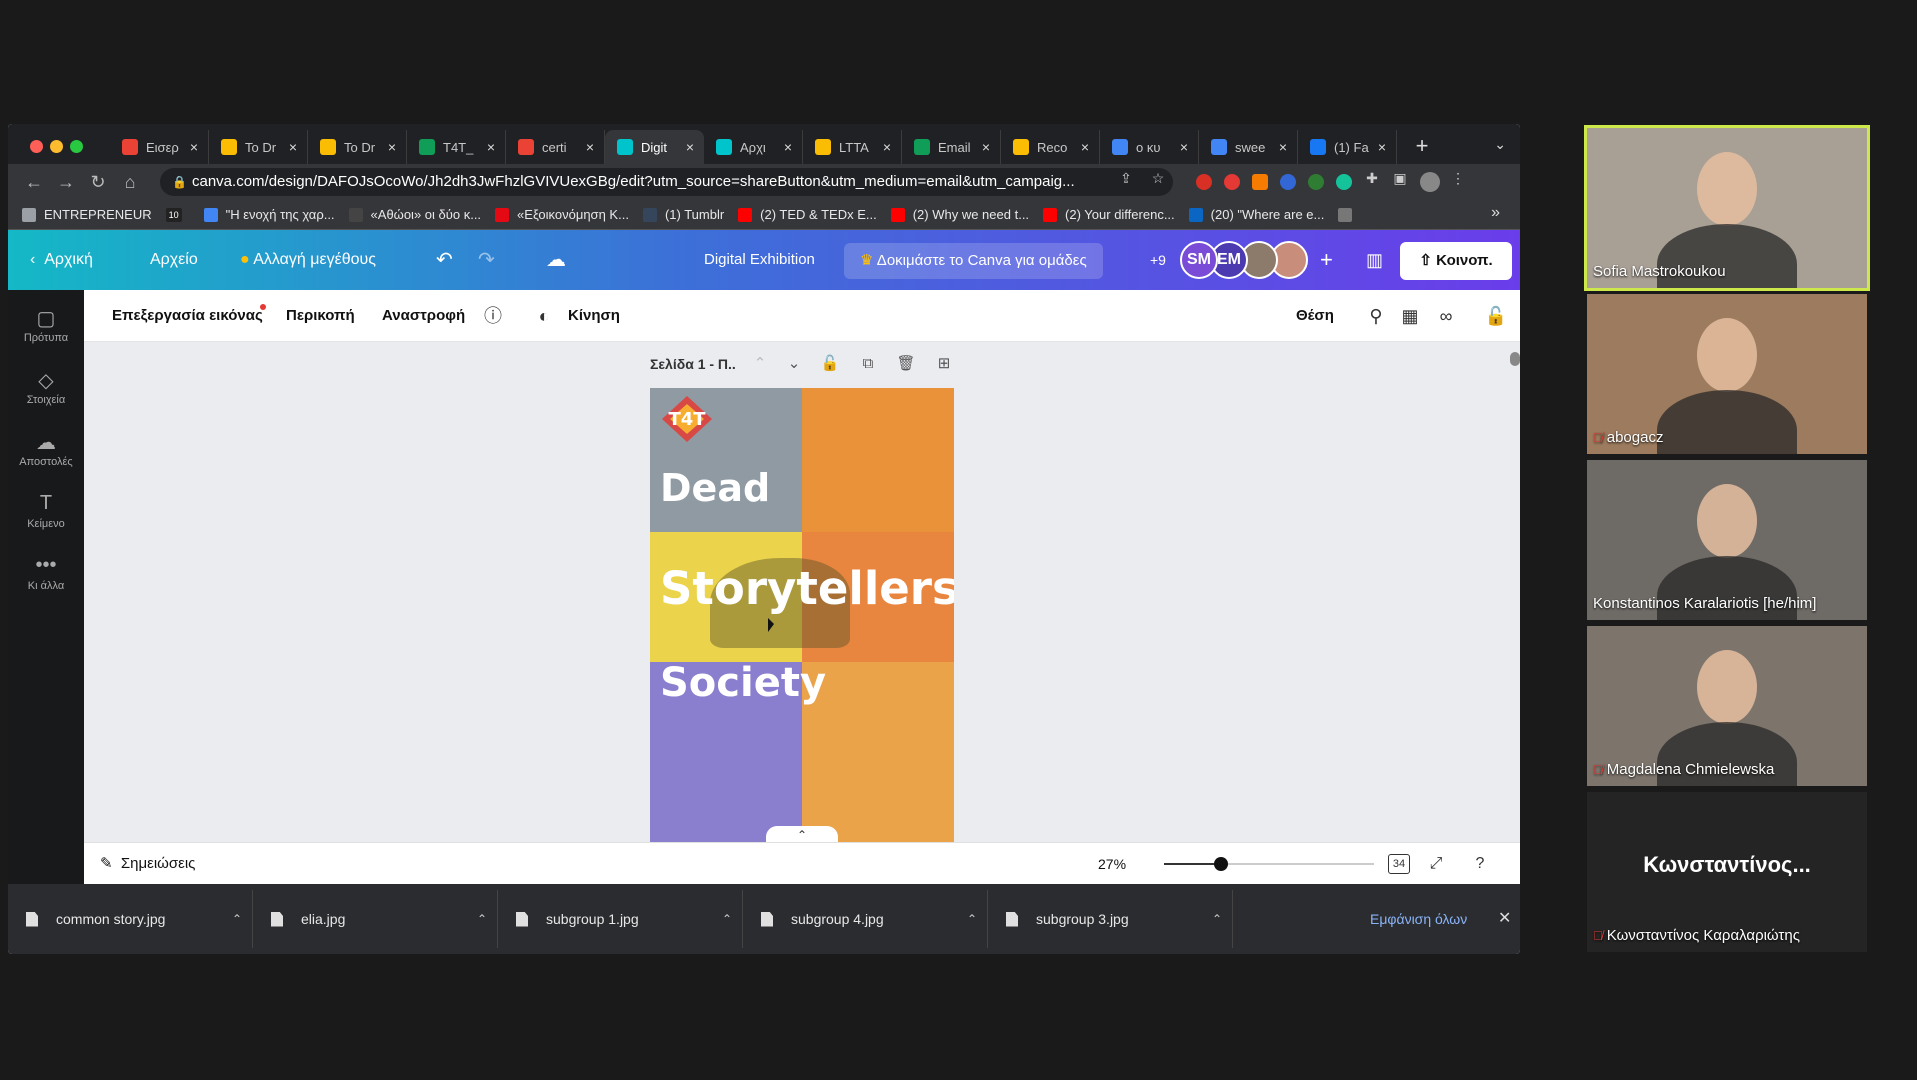  What do you see at coordinates (1515, 359) in the screenshot?
I see `scrollbar-thumb` at bounding box center [1515, 359].